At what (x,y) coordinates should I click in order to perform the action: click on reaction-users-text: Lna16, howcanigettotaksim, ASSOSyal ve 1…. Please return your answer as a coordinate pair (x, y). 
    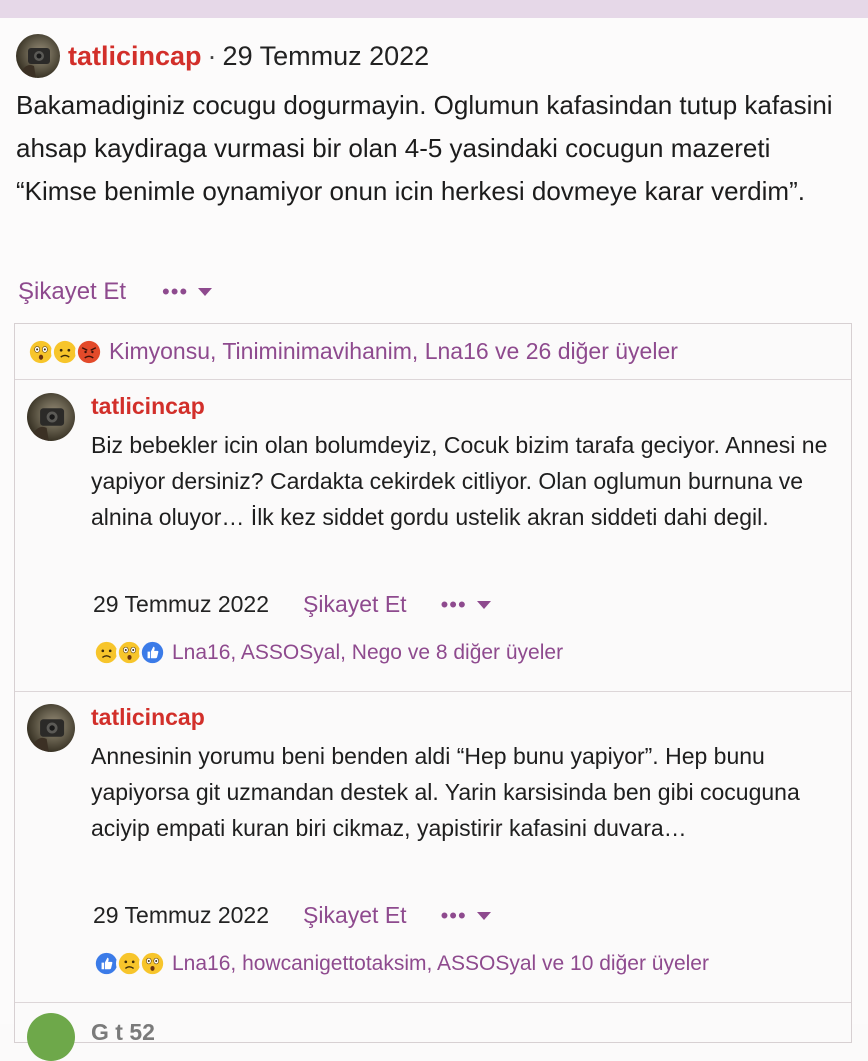
    Looking at the image, I should click on (440, 964).